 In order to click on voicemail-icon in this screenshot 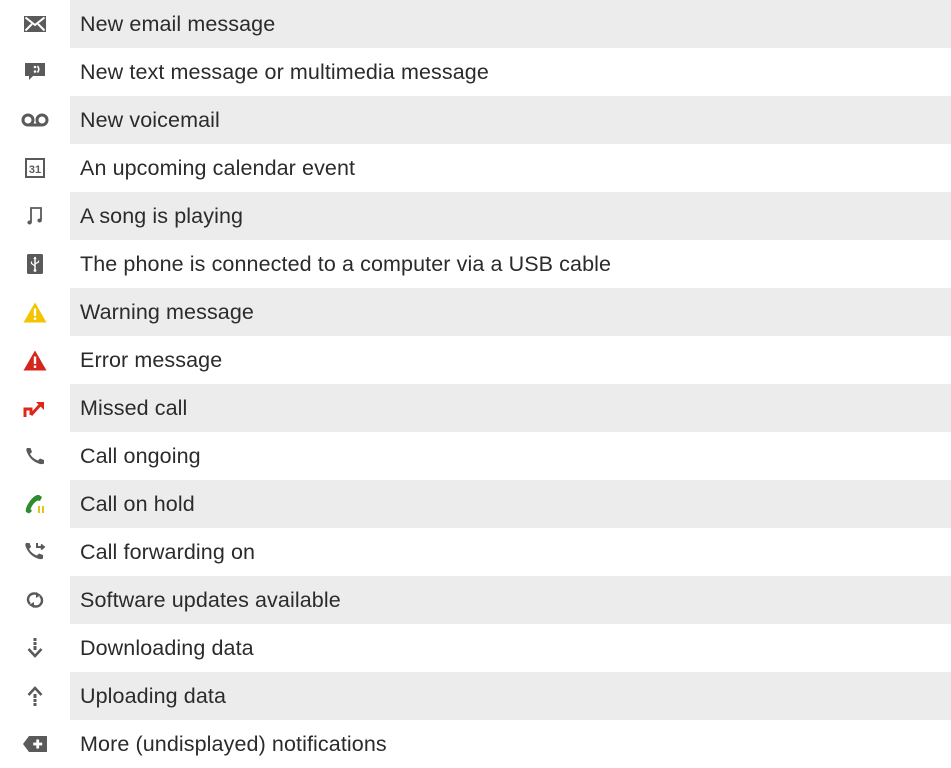, I will do `click(35, 120)`.